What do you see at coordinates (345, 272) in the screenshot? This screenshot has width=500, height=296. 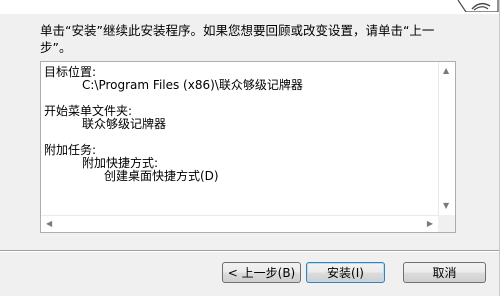 I see `install-button: 安装(I)` at bounding box center [345, 272].